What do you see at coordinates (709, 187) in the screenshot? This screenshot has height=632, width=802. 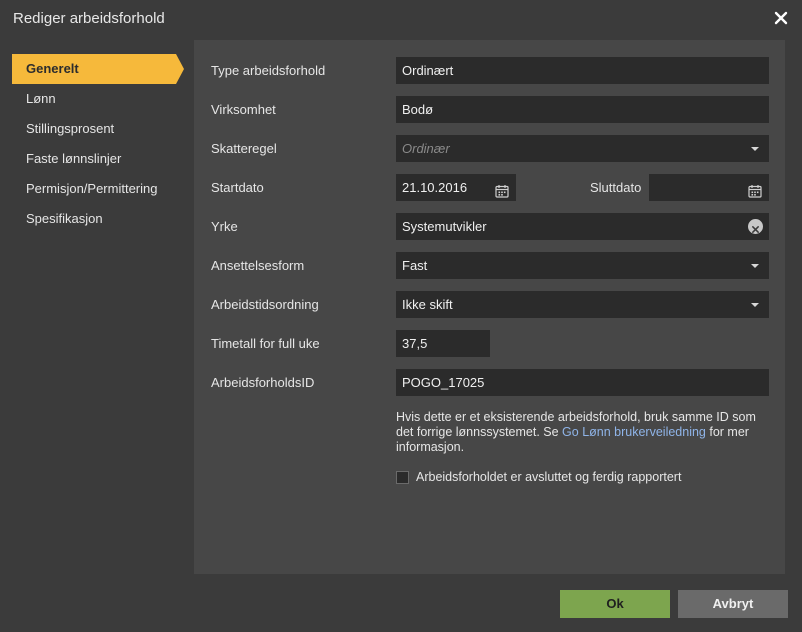 I see `end-date-field` at bounding box center [709, 187].